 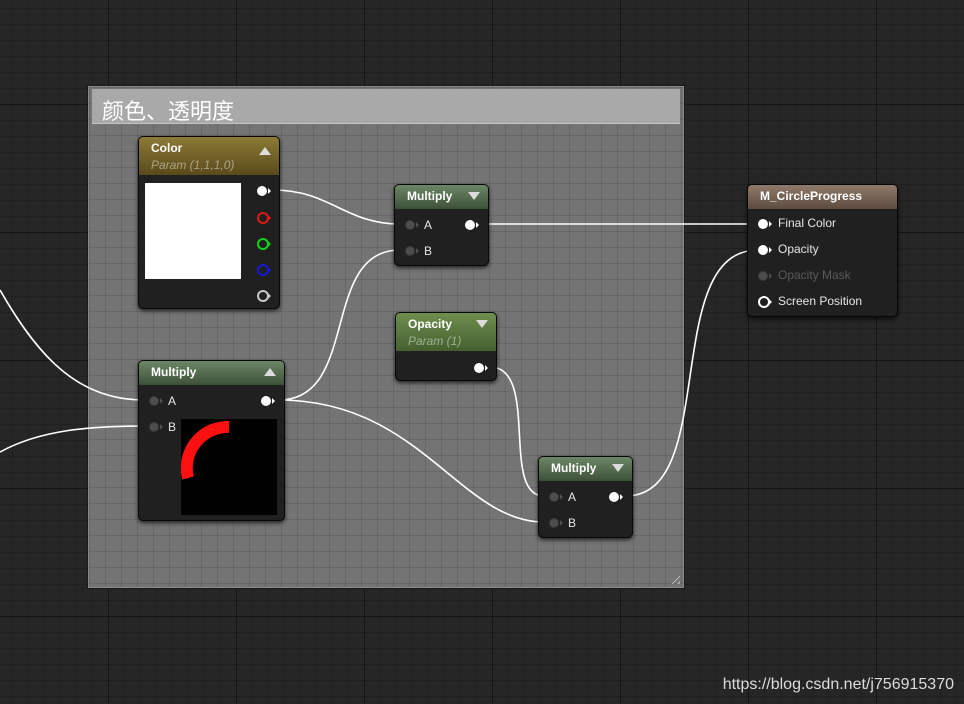 What do you see at coordinates (264, 191) in the screenshot?
I see `rgb-output-pin` at bounding box center [264, 191].